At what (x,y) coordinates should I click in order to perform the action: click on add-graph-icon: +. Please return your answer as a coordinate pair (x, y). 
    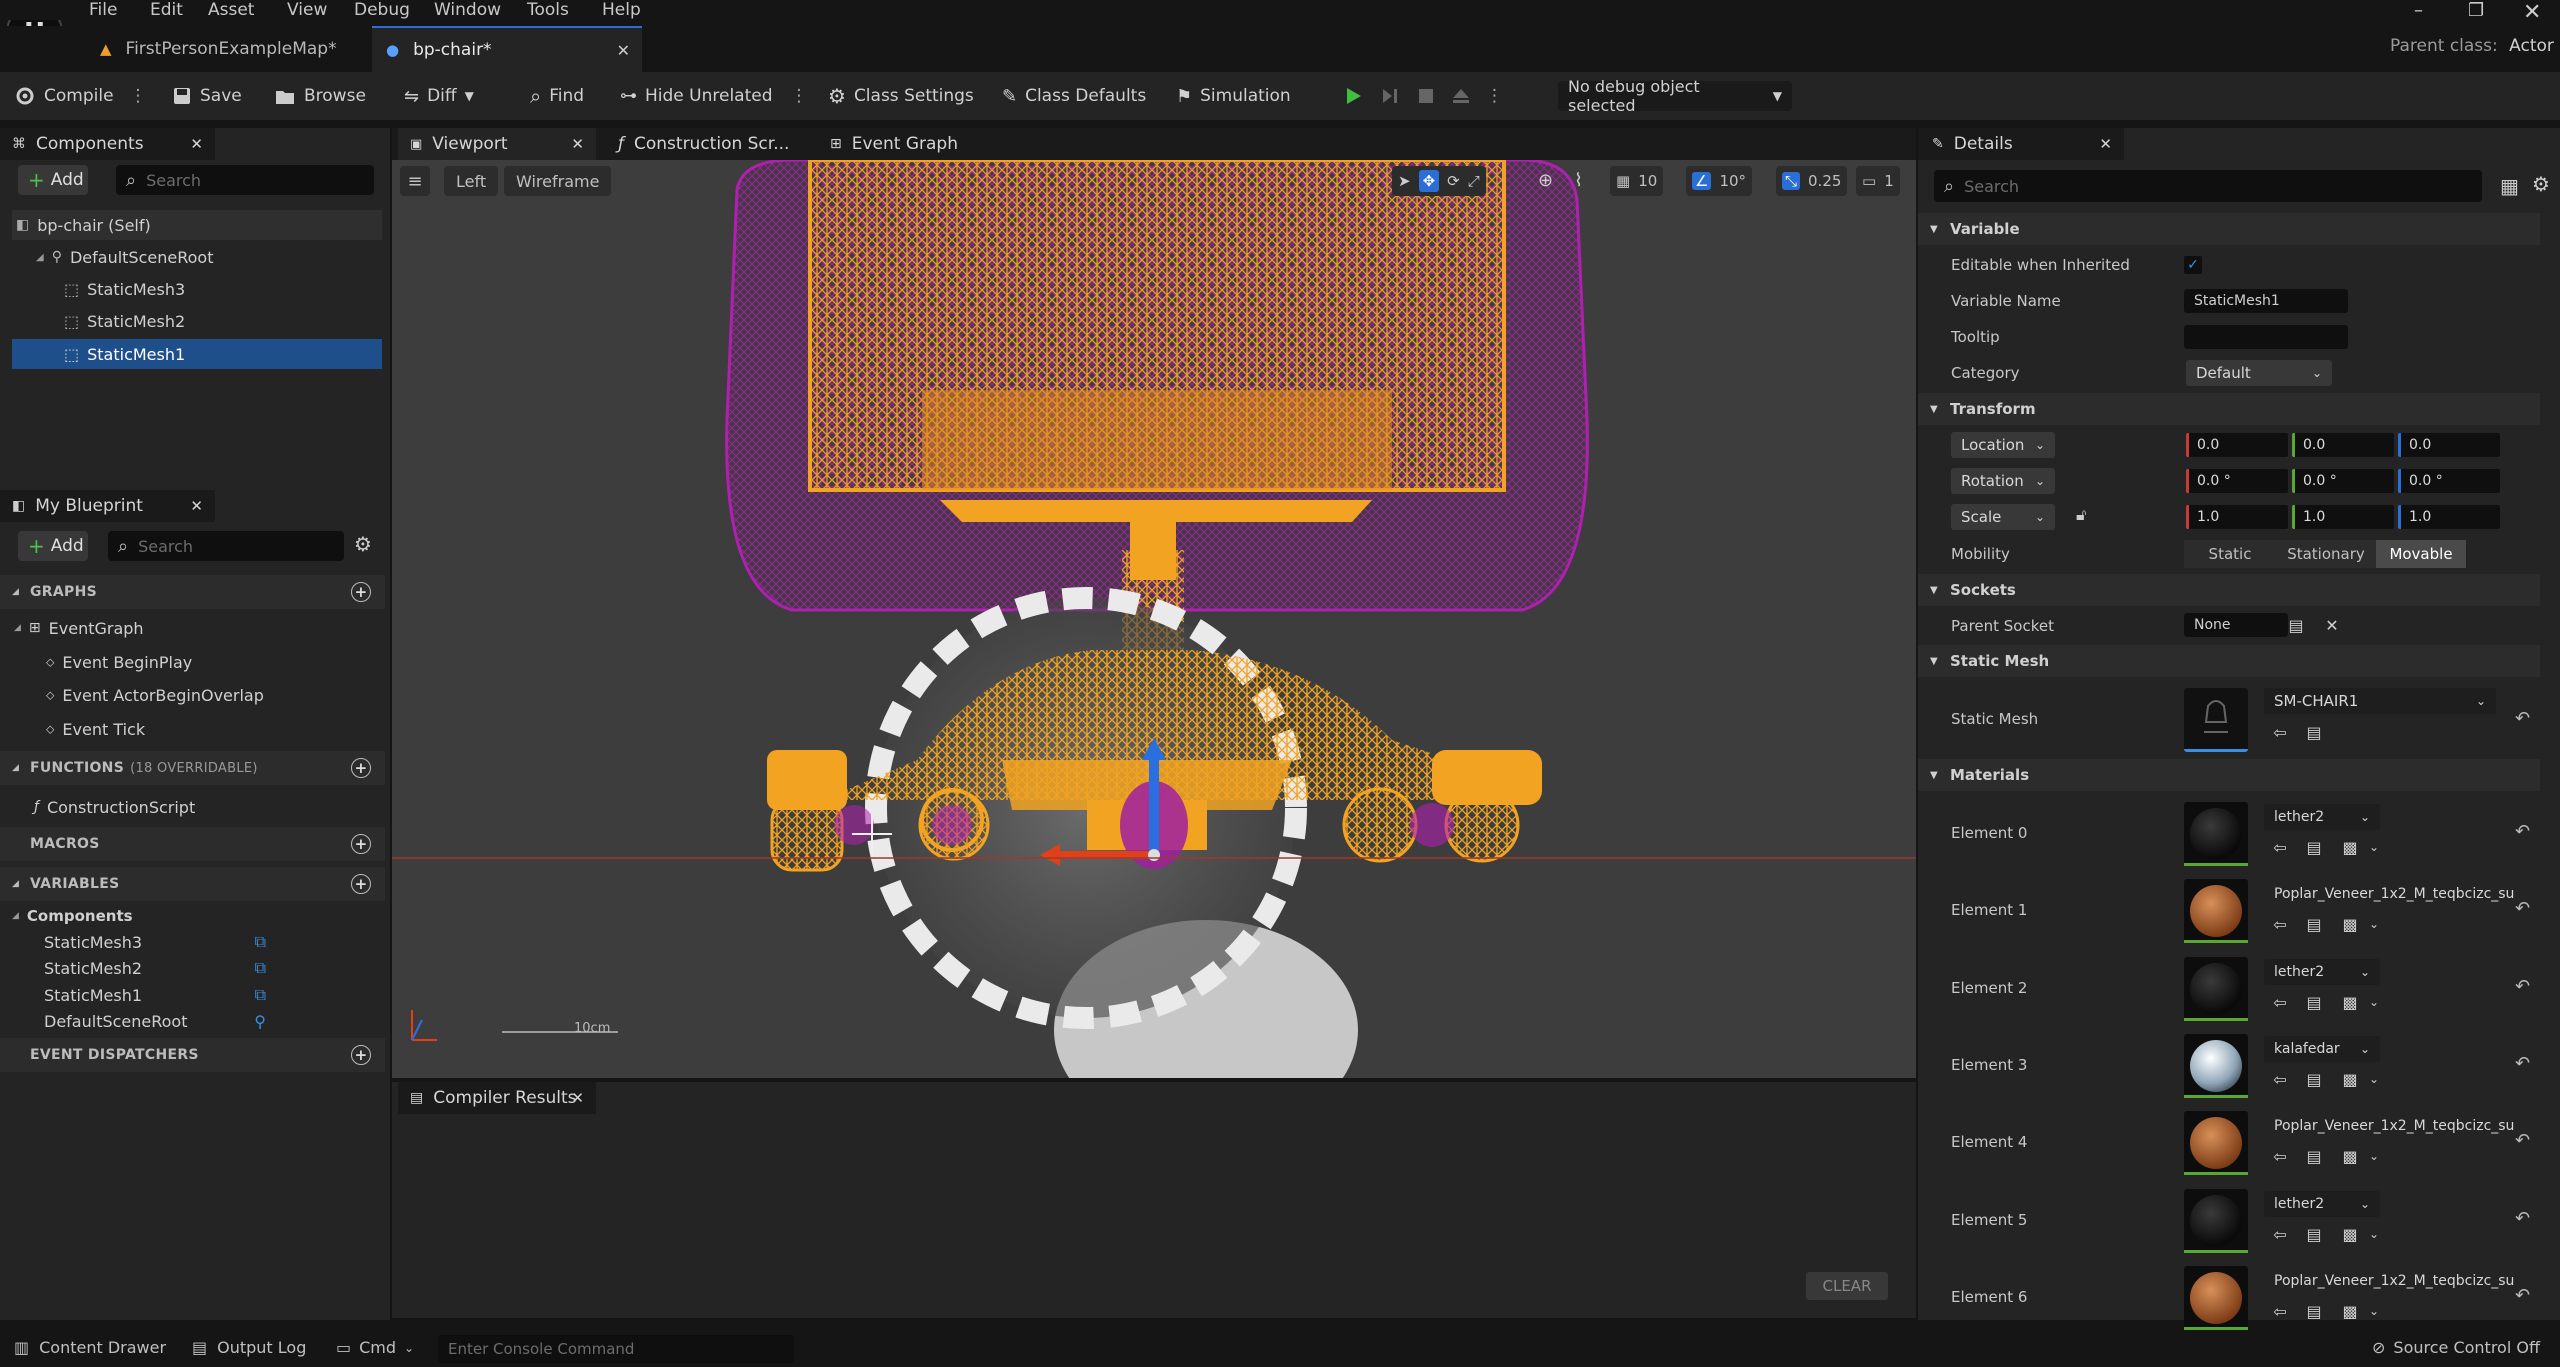
    Looking at the image, I should click on (361, 592).